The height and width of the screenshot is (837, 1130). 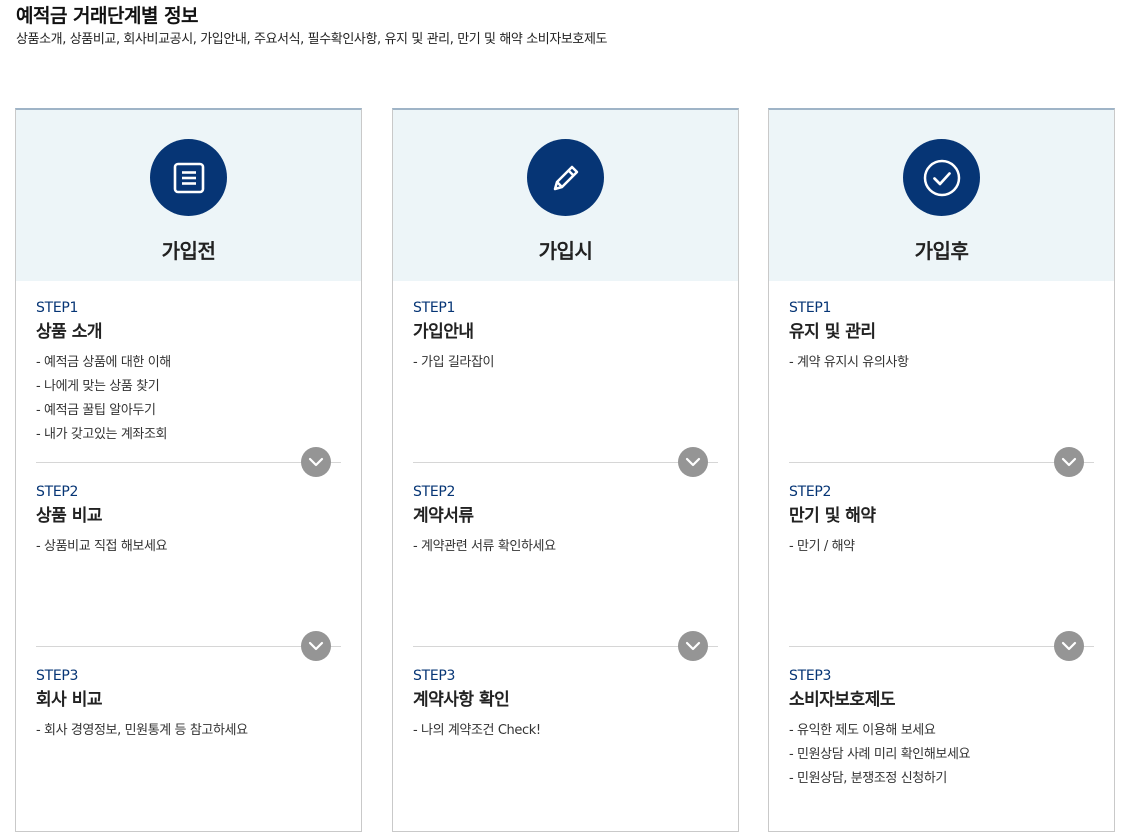 What do you see at coordinates (188, 521) in the screenshot?
I see `step-2: STEP2 상품 비교 - 상품비교 직접 해보세요` at bounding box center [188, 521].